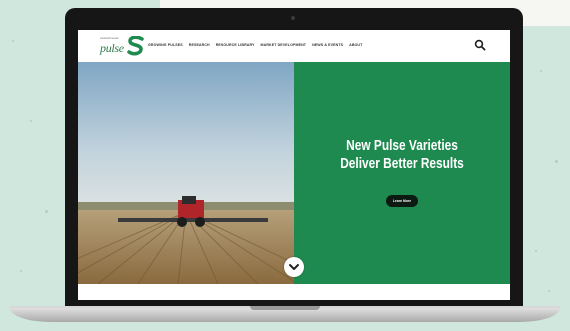  I want to click on hero-headline-line2: Deliver Better Results, so click(402, 164).